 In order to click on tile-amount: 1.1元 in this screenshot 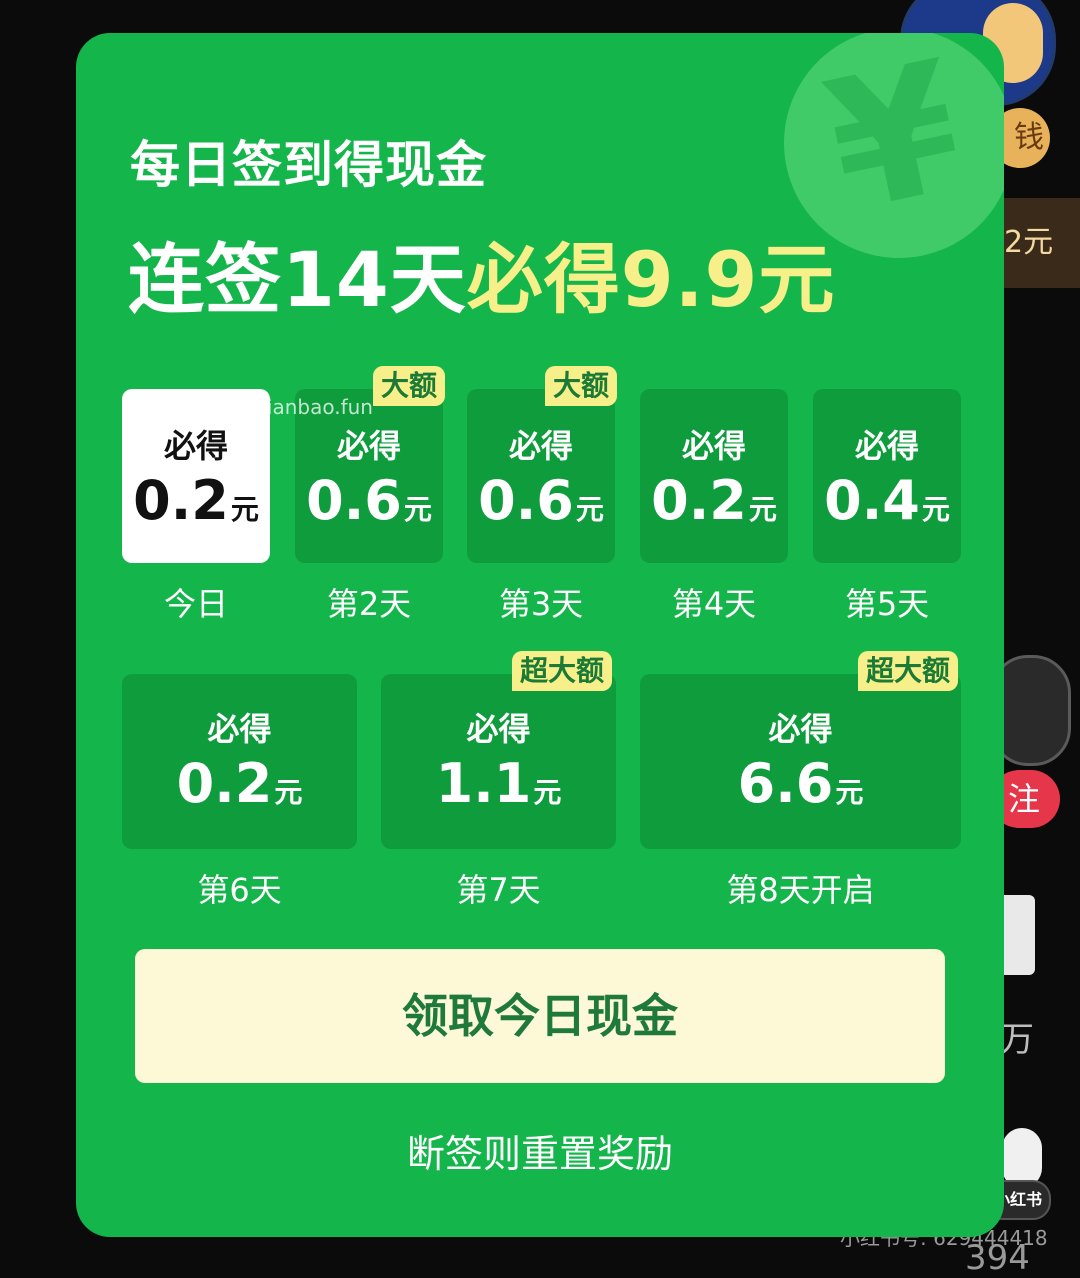, I will do `click(498, 783)`.